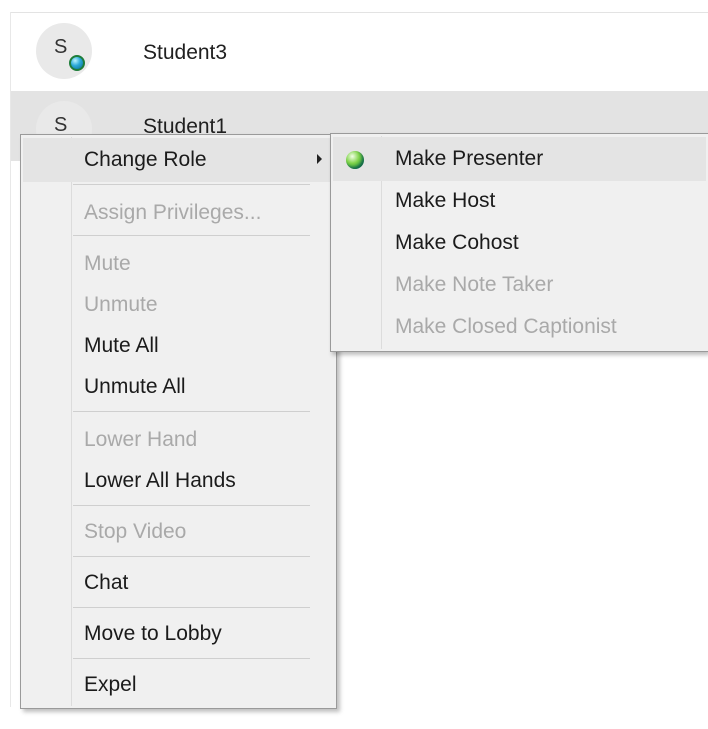  Describe the element at coordinates (178, 346) in the screenshot. I see `menu-item-mute-all: Mute All` at that location.